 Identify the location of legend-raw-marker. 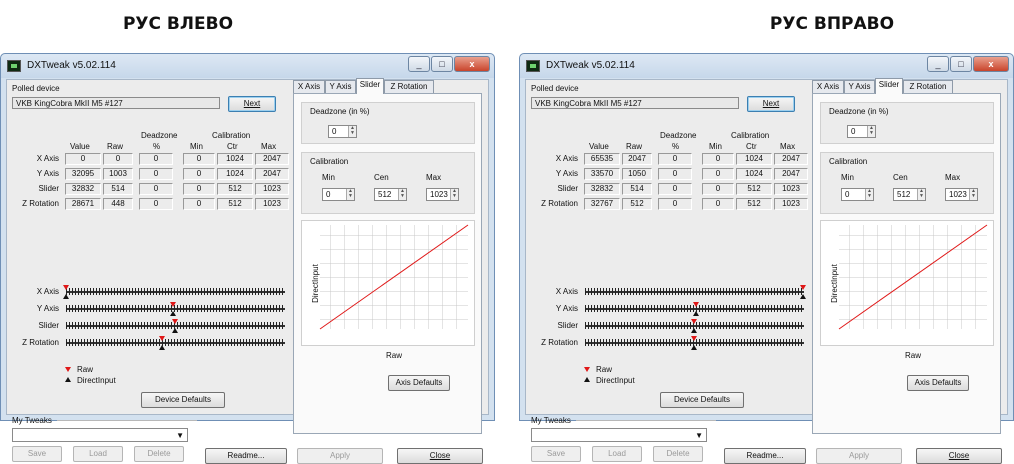
(68, 369).